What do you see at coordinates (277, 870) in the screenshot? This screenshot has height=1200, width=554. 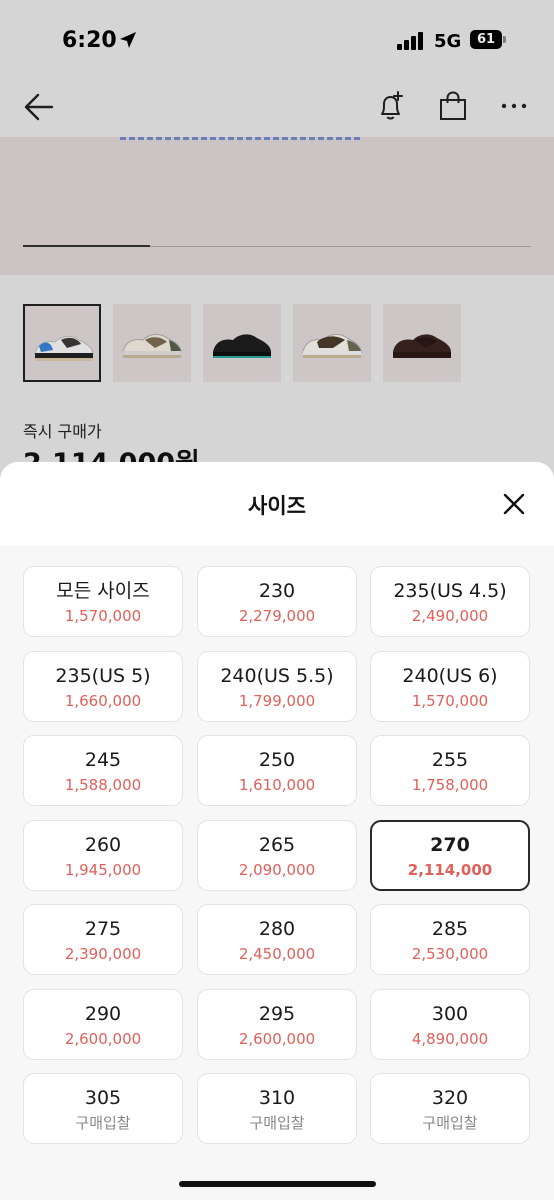 I see `size-option-price: 2,090,000` at bounding box center [277, 870].